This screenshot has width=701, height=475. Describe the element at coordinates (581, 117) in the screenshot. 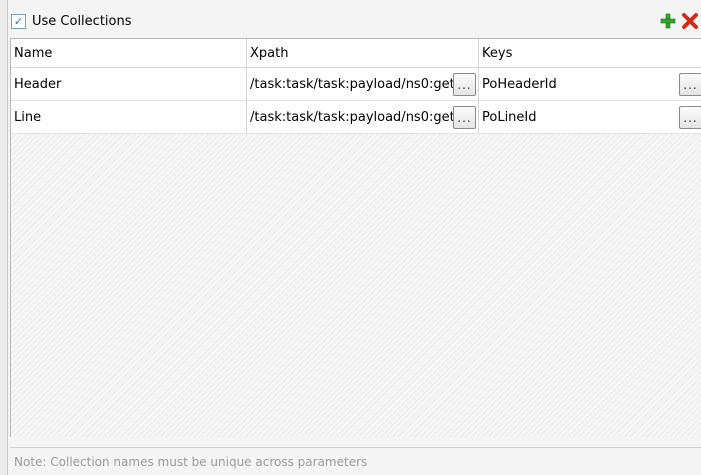

I see `row-keys-cell: PoLineId` at that location.